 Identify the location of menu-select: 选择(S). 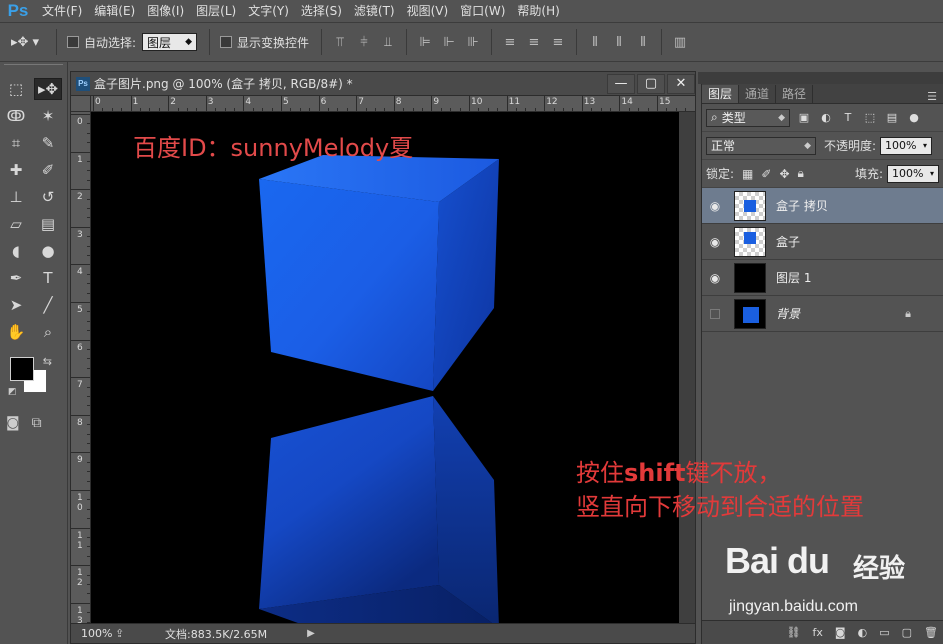
(321, 11).